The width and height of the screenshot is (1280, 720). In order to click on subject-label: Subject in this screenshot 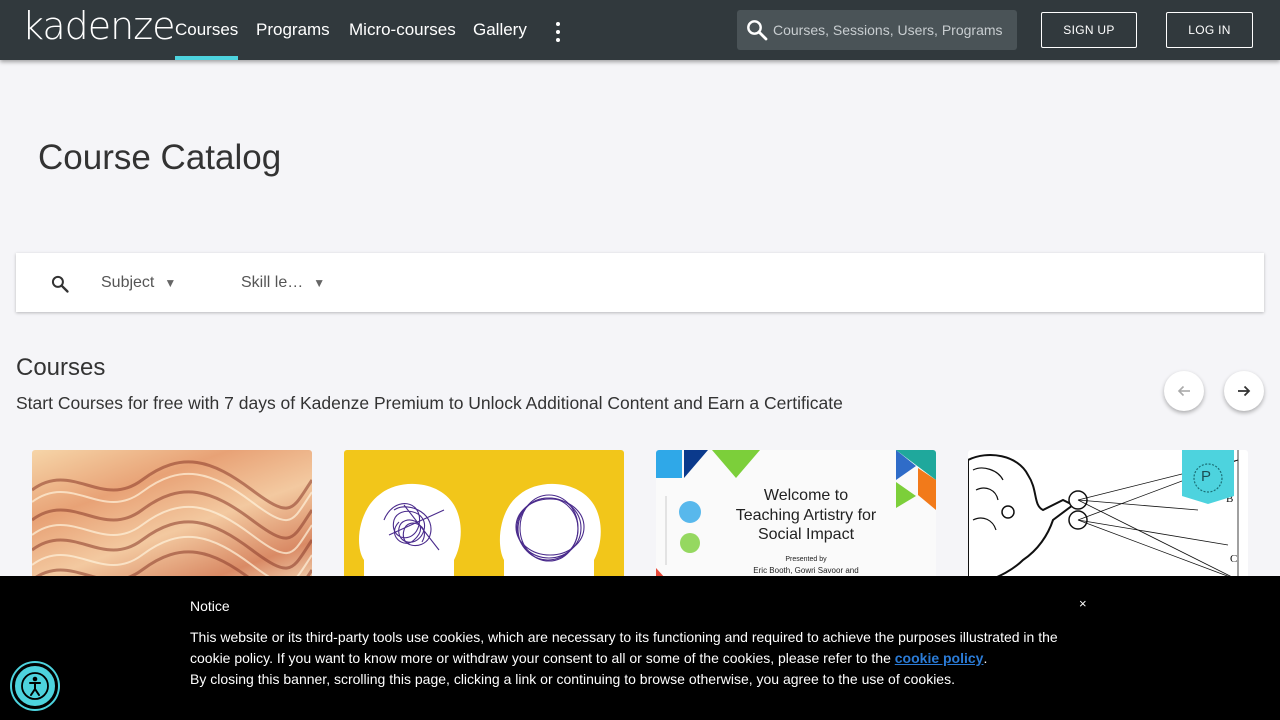, I will do `click(128, 282)`.